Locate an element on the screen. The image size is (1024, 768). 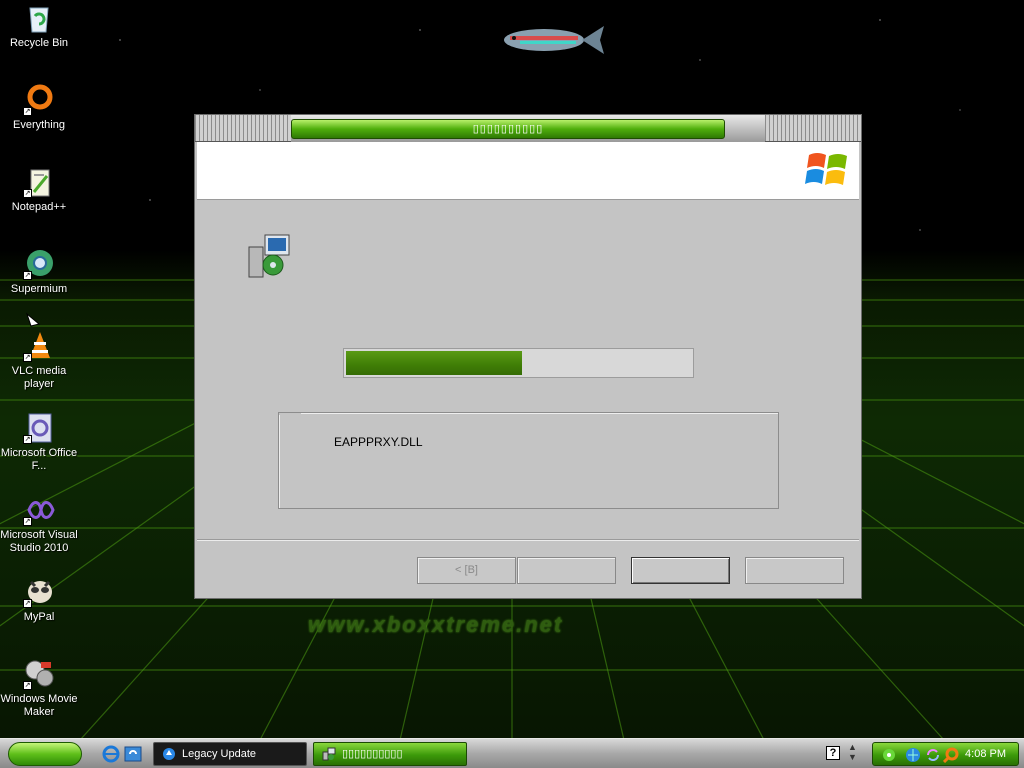
desktop-icon-recycle-bin: Recycle Bin is located at coordinates (39, 26).